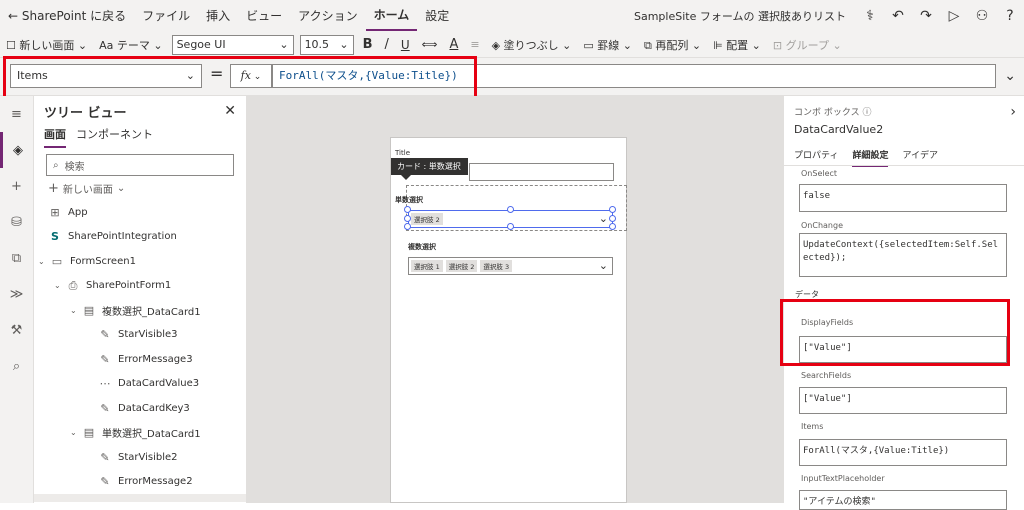 This screenshot has width=1024, height=510. What do you see at coordinates (386, 44) in the screenshot?
I see `italic-button: /` at bounding box center [386, 44].